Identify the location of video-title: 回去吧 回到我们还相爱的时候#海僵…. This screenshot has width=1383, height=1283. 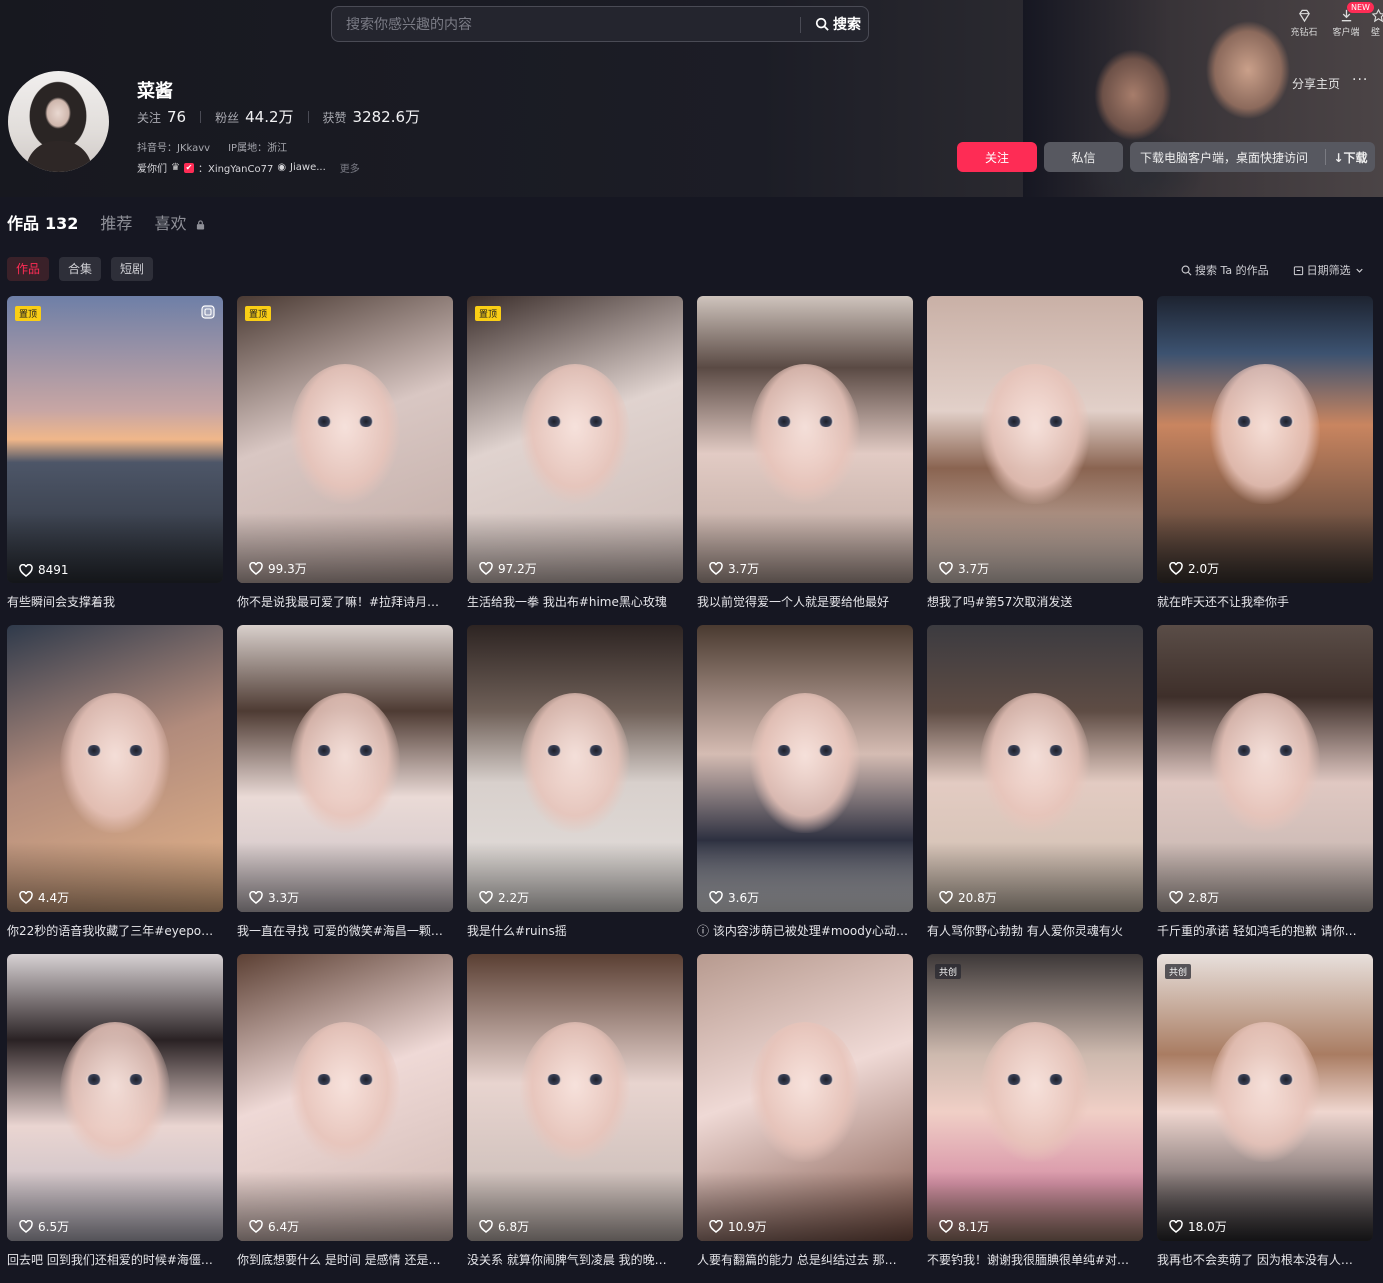
(113, 1259).